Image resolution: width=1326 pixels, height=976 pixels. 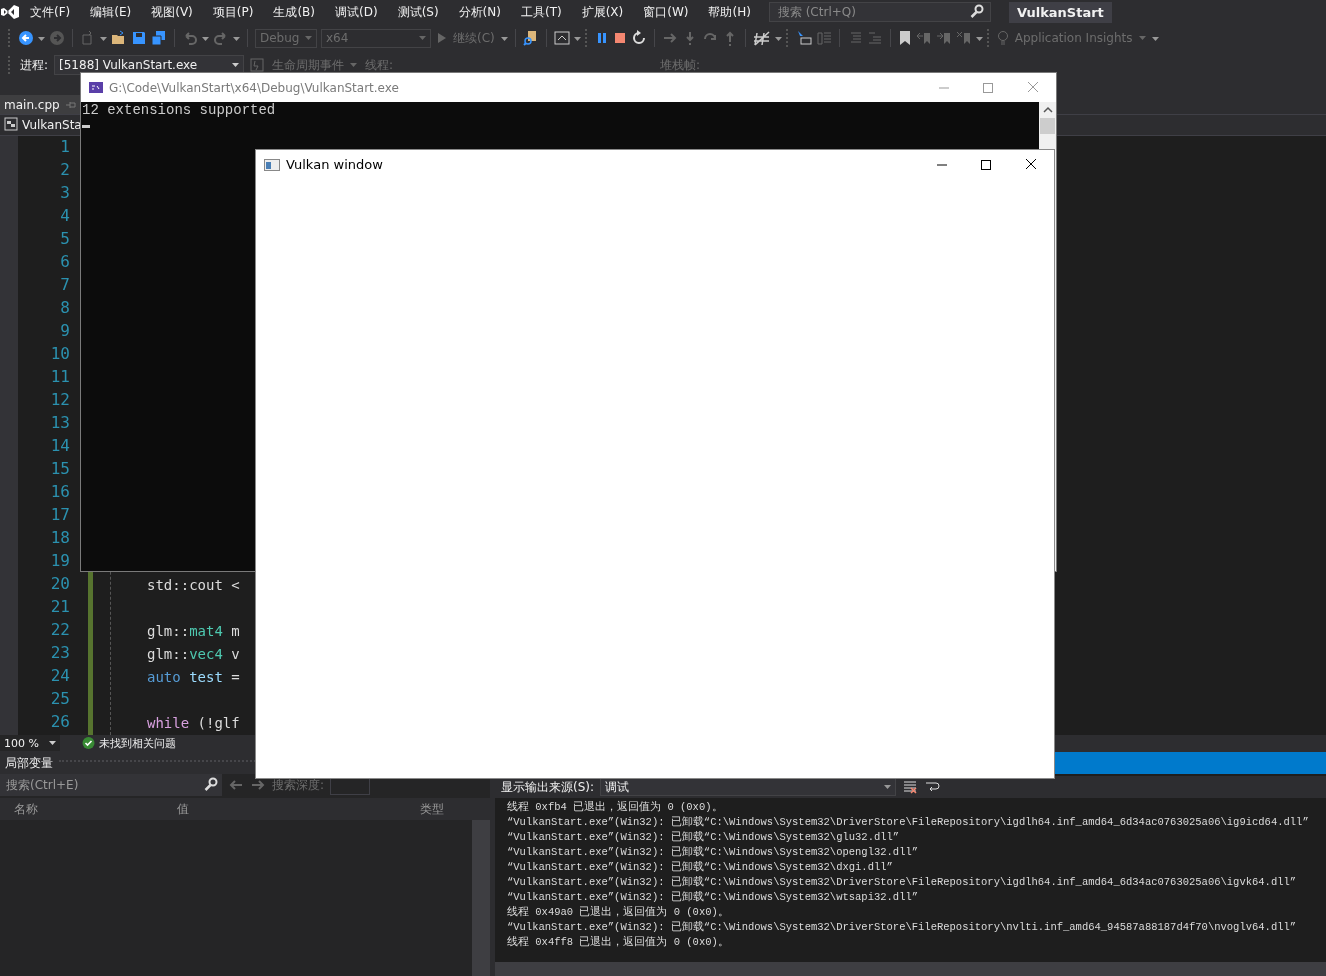 I want to click on line-number: 13, so click(x=59, y=423).